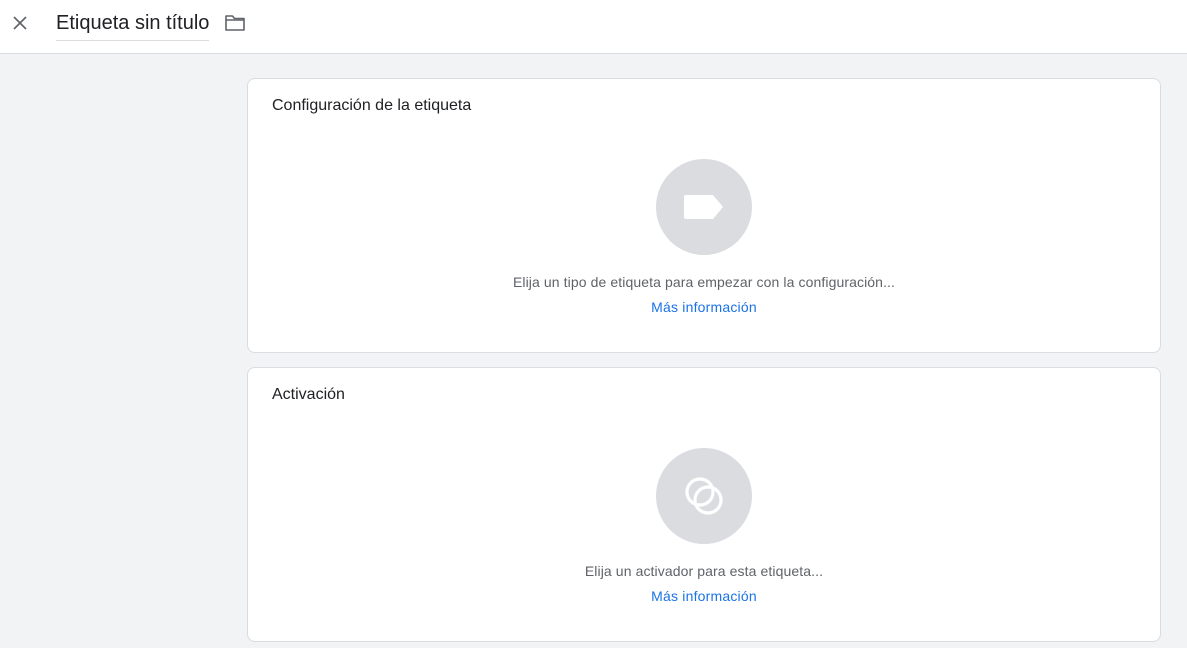  I want to click on triggering-learn-more-link: Más información, so click(704, 596).